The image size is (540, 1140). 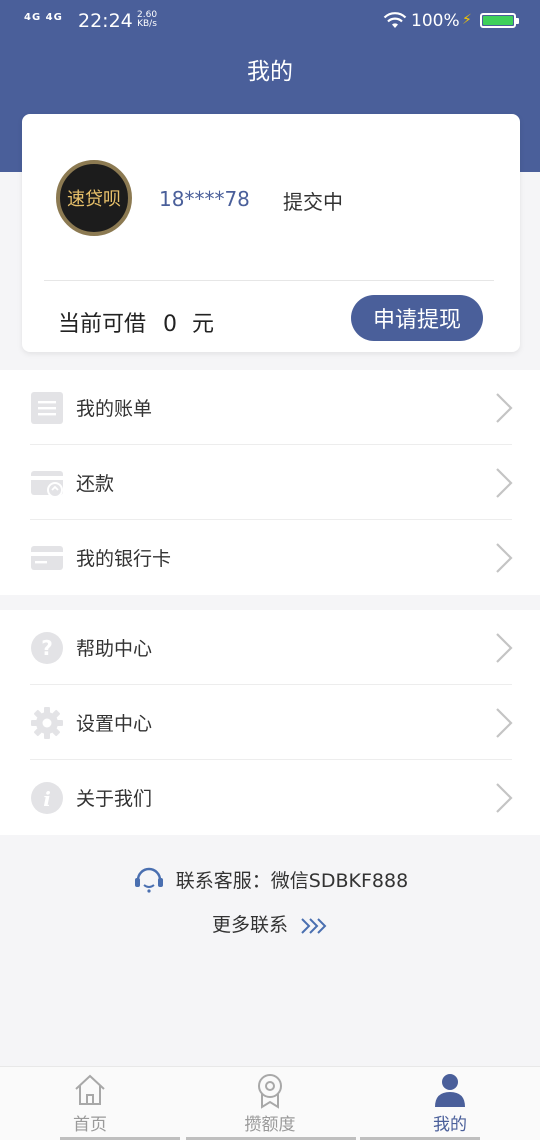 I want to click on status-time: 22:24, so click(x=105, y=21).